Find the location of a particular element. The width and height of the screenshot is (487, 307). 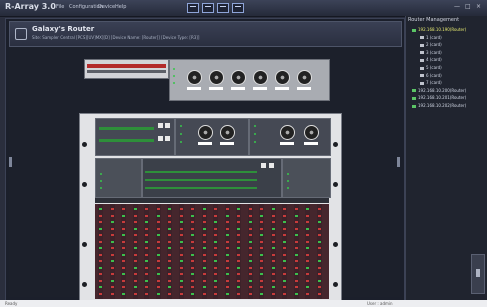

menu-help: Help is located at coordinates (120, 7).